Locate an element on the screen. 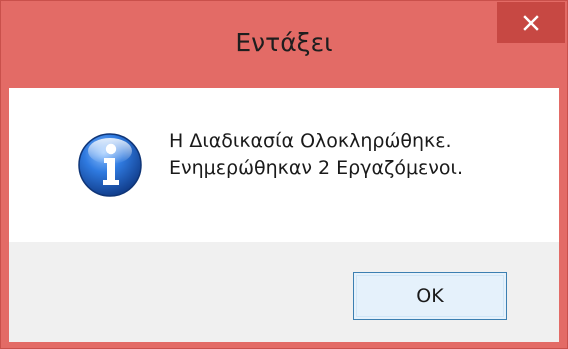  info-icon is located at coordinates (110, 165).